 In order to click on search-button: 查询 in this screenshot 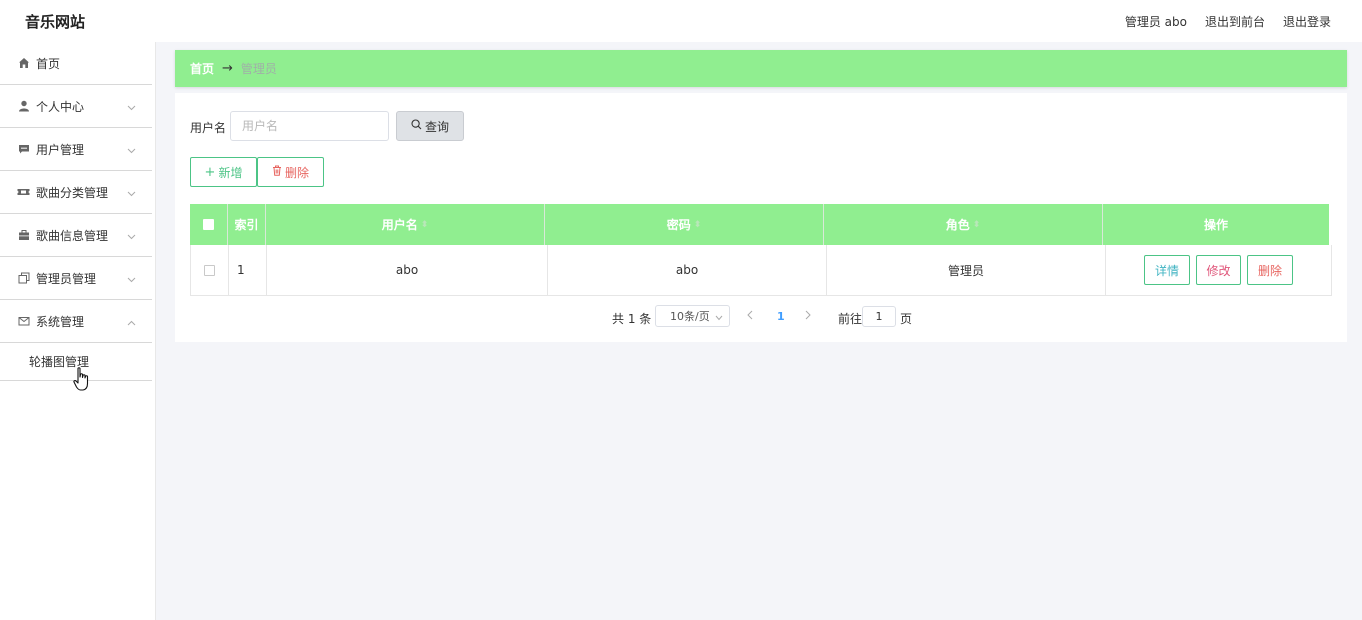, I will do `click(430, 126)`.